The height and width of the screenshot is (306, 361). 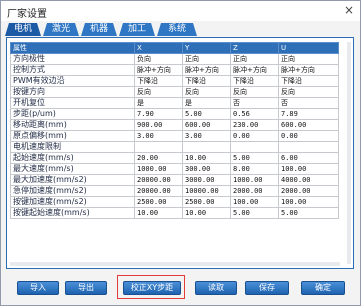 I want to click on vertical-scrollbar, so click(x=349, y=153).